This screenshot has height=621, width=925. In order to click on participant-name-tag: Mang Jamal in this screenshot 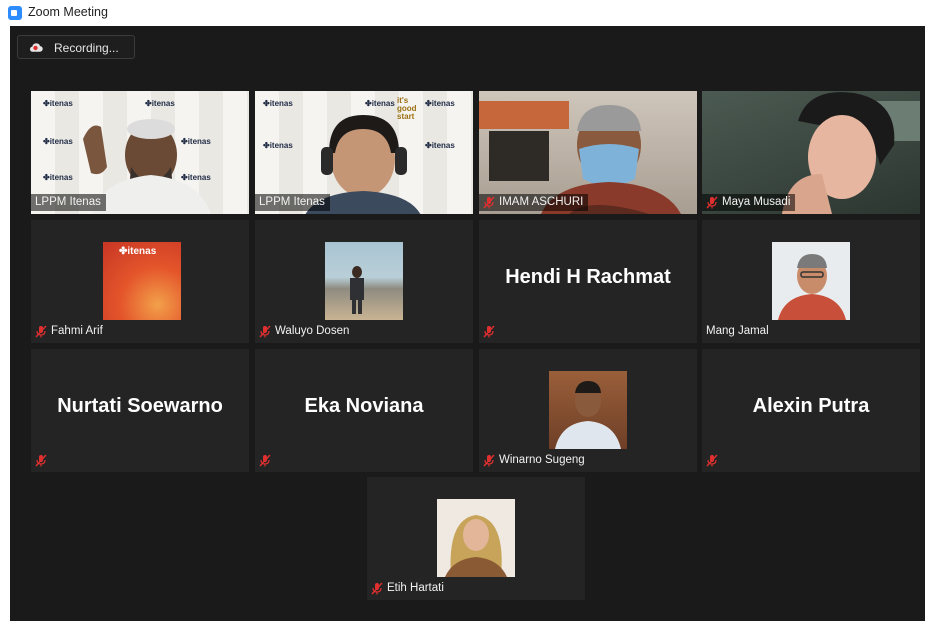, I will do `click(738, 331)`.